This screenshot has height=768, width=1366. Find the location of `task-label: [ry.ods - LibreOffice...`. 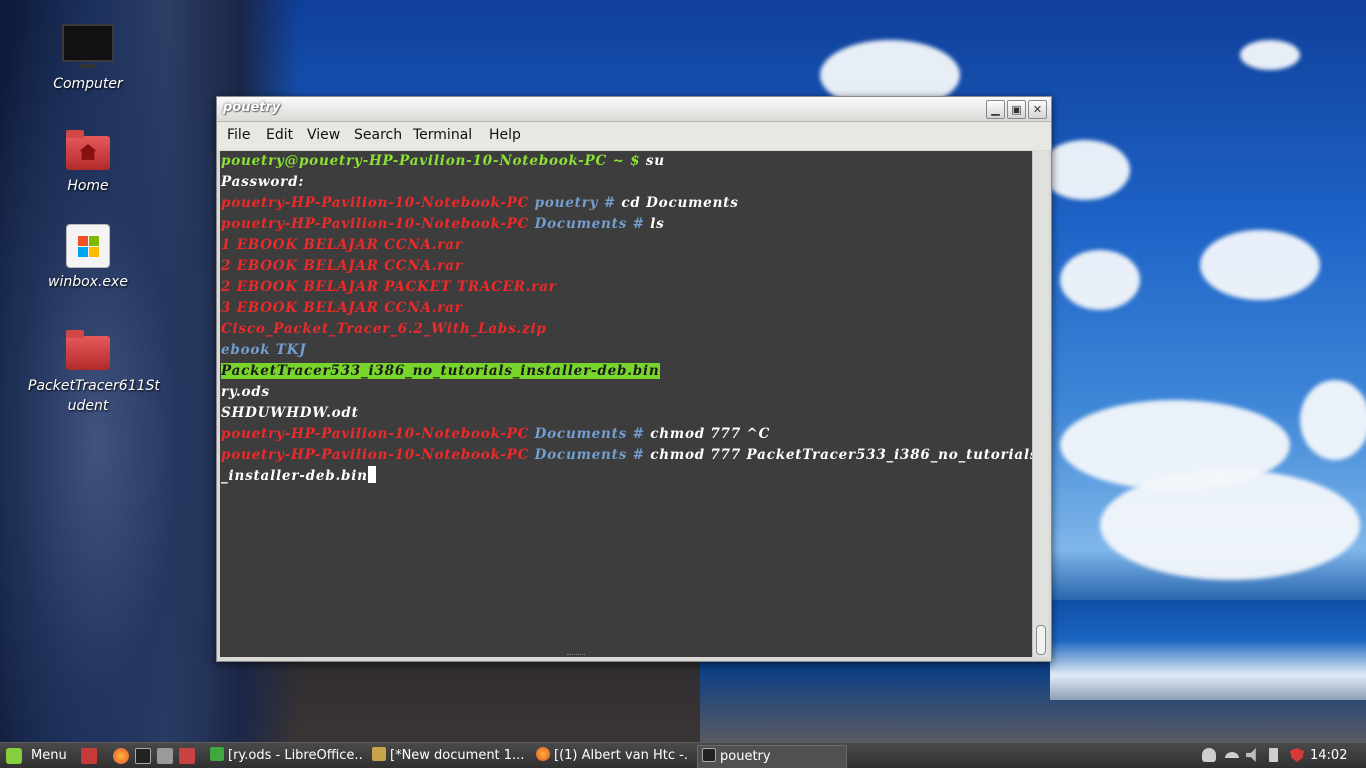

task-label: [ry.ods - LibreOffice... is located at coordinates (295, 755).